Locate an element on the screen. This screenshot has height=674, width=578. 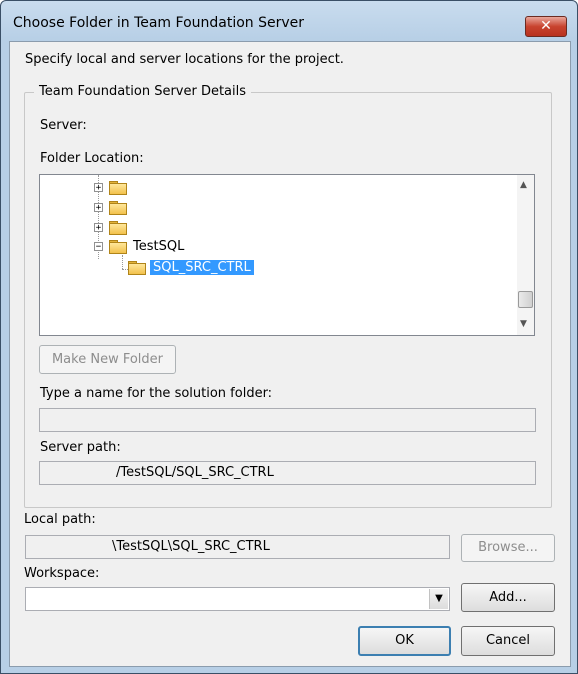
server-label: Server: is located at coordinates (63, 125).